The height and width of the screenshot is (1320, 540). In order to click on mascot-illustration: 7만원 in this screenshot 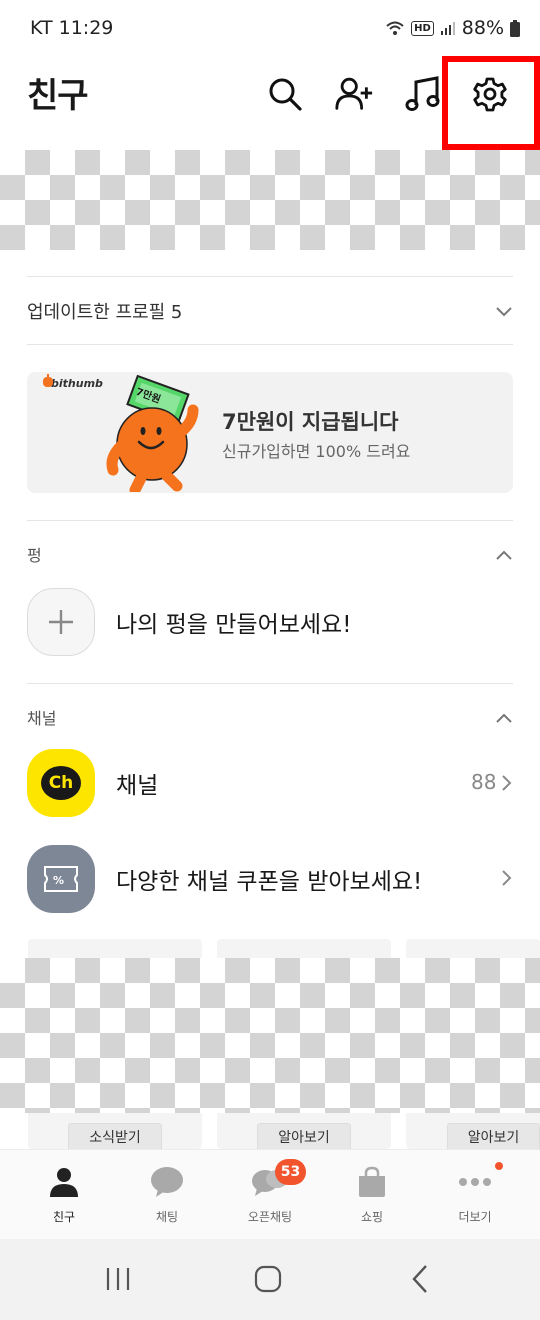, I will do `click(152, 433)`.